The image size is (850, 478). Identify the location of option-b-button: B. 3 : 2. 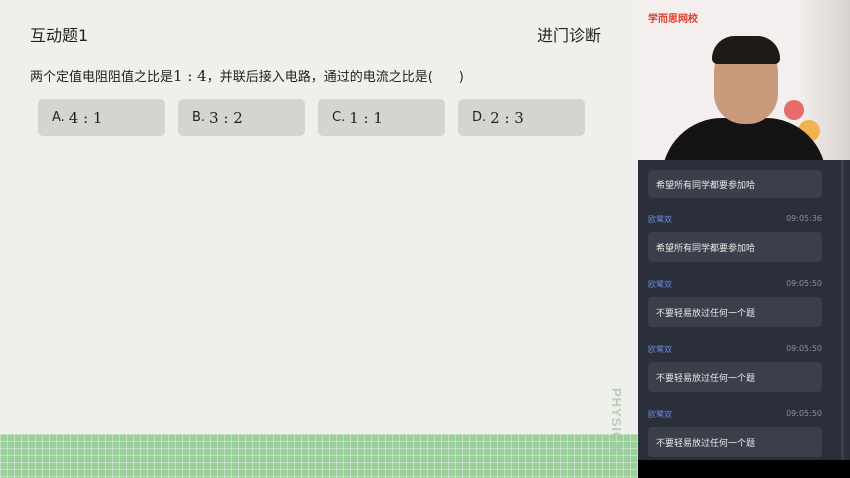
(241, 117).